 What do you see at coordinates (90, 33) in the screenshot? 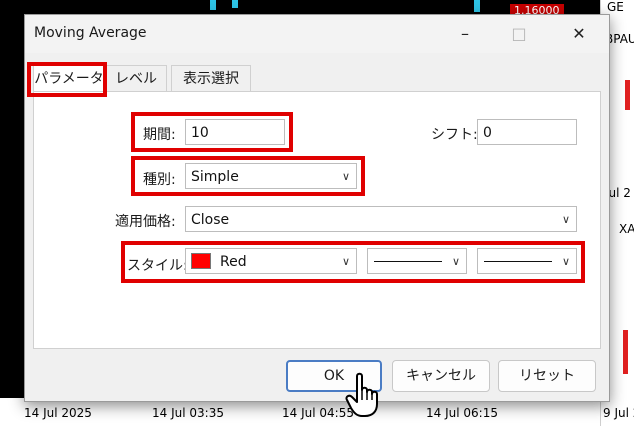
I see `dialog-title: Moving Average` at bounding box center [90, 33].